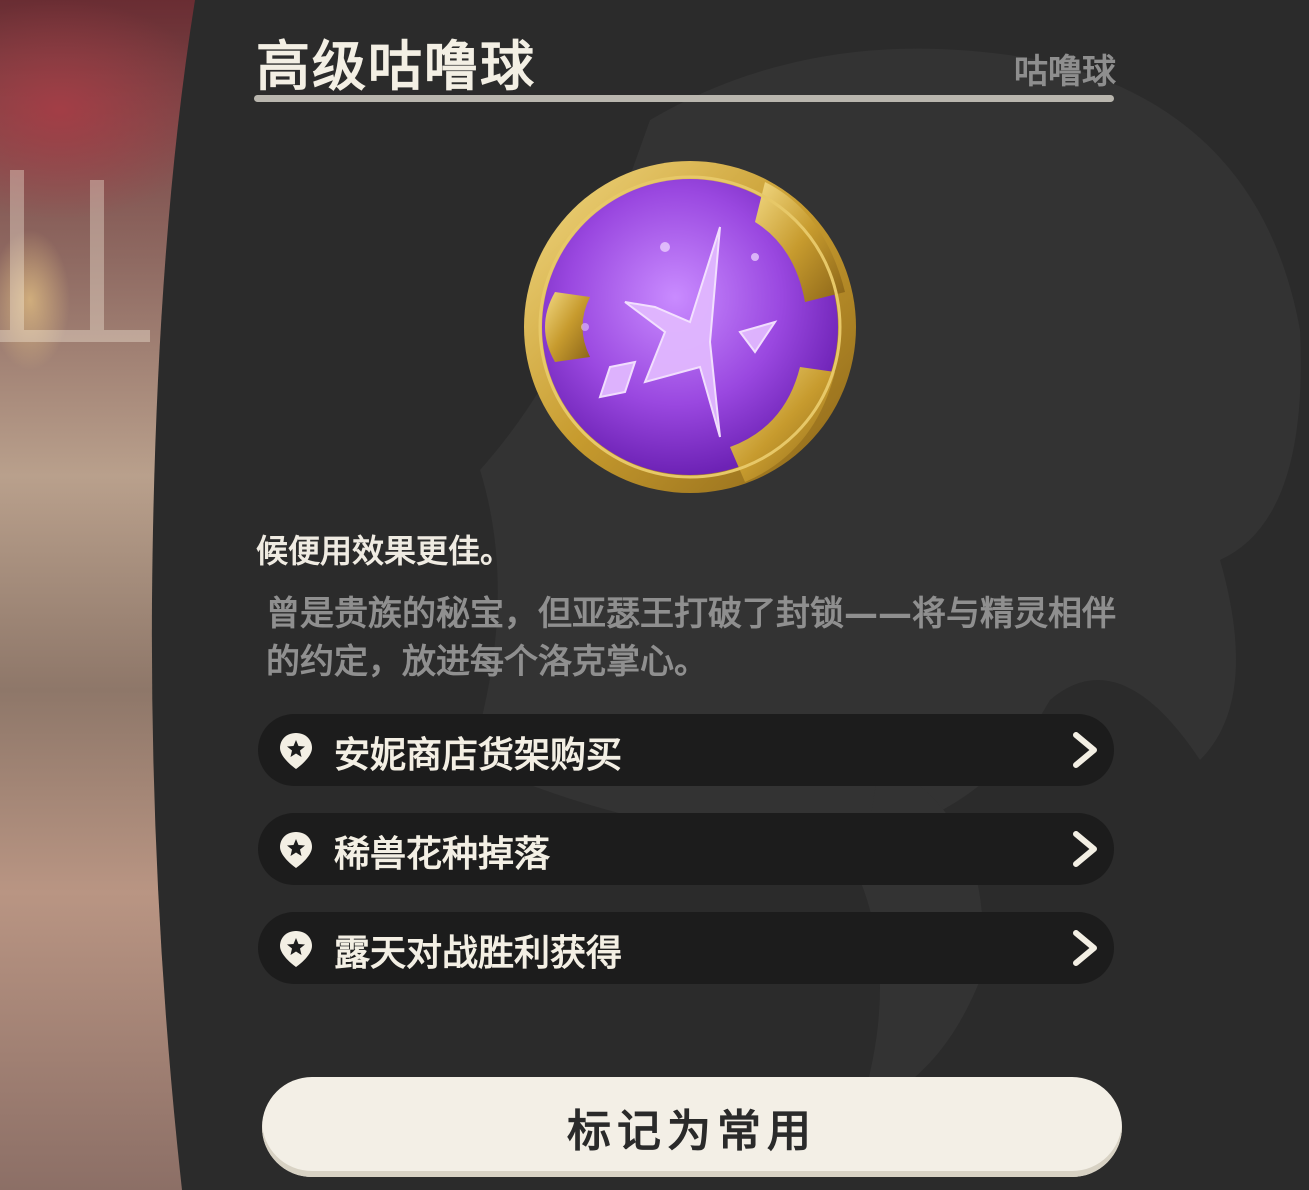 The image size is (1309, 1190). Describe the element at coordinates (686, 750) in the screenshot. I see `source-row-shop: 安妮商店货架购买` at that location.